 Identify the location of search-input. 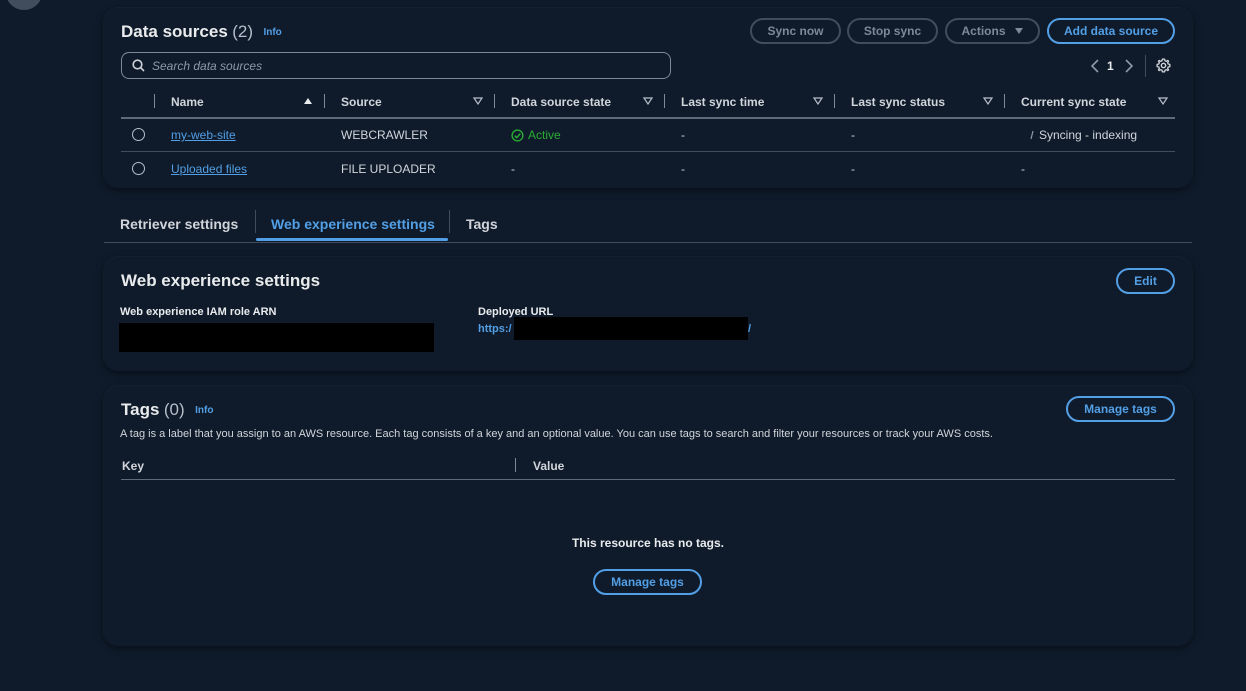
(392, 65).